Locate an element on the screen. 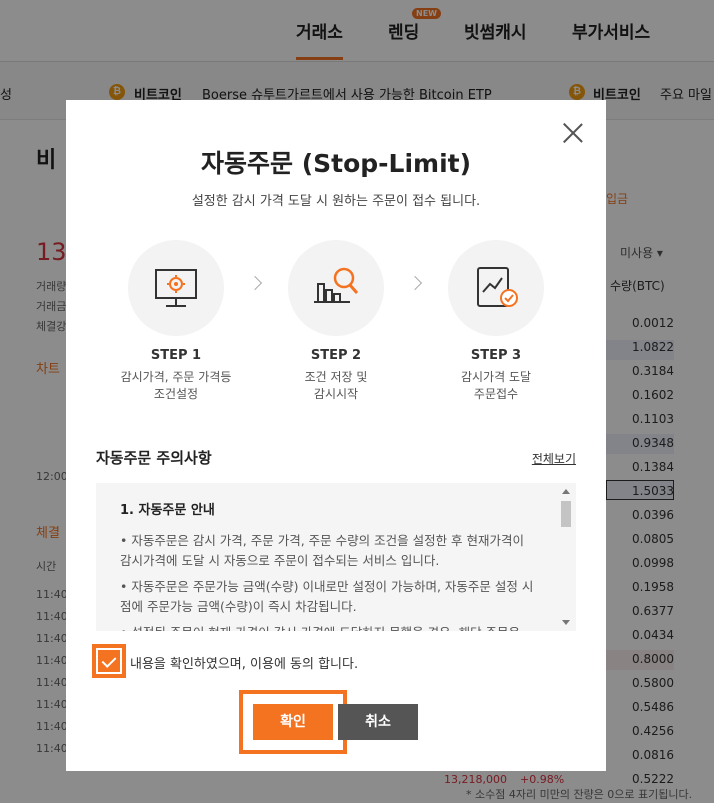 Image resolution: width=714 pixels, height=803 pixels. step-3: STEP 3 감시가격 도달 주문접수 is located at coordinates (496, 321).